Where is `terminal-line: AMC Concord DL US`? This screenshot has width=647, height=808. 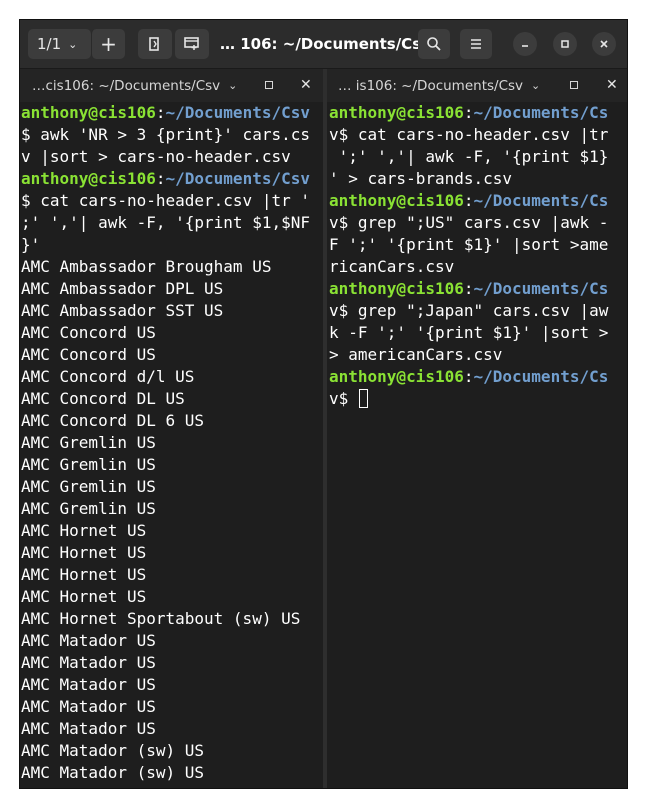 terminal-line: AMC Concord DL US is located at coordinates (172, 399).